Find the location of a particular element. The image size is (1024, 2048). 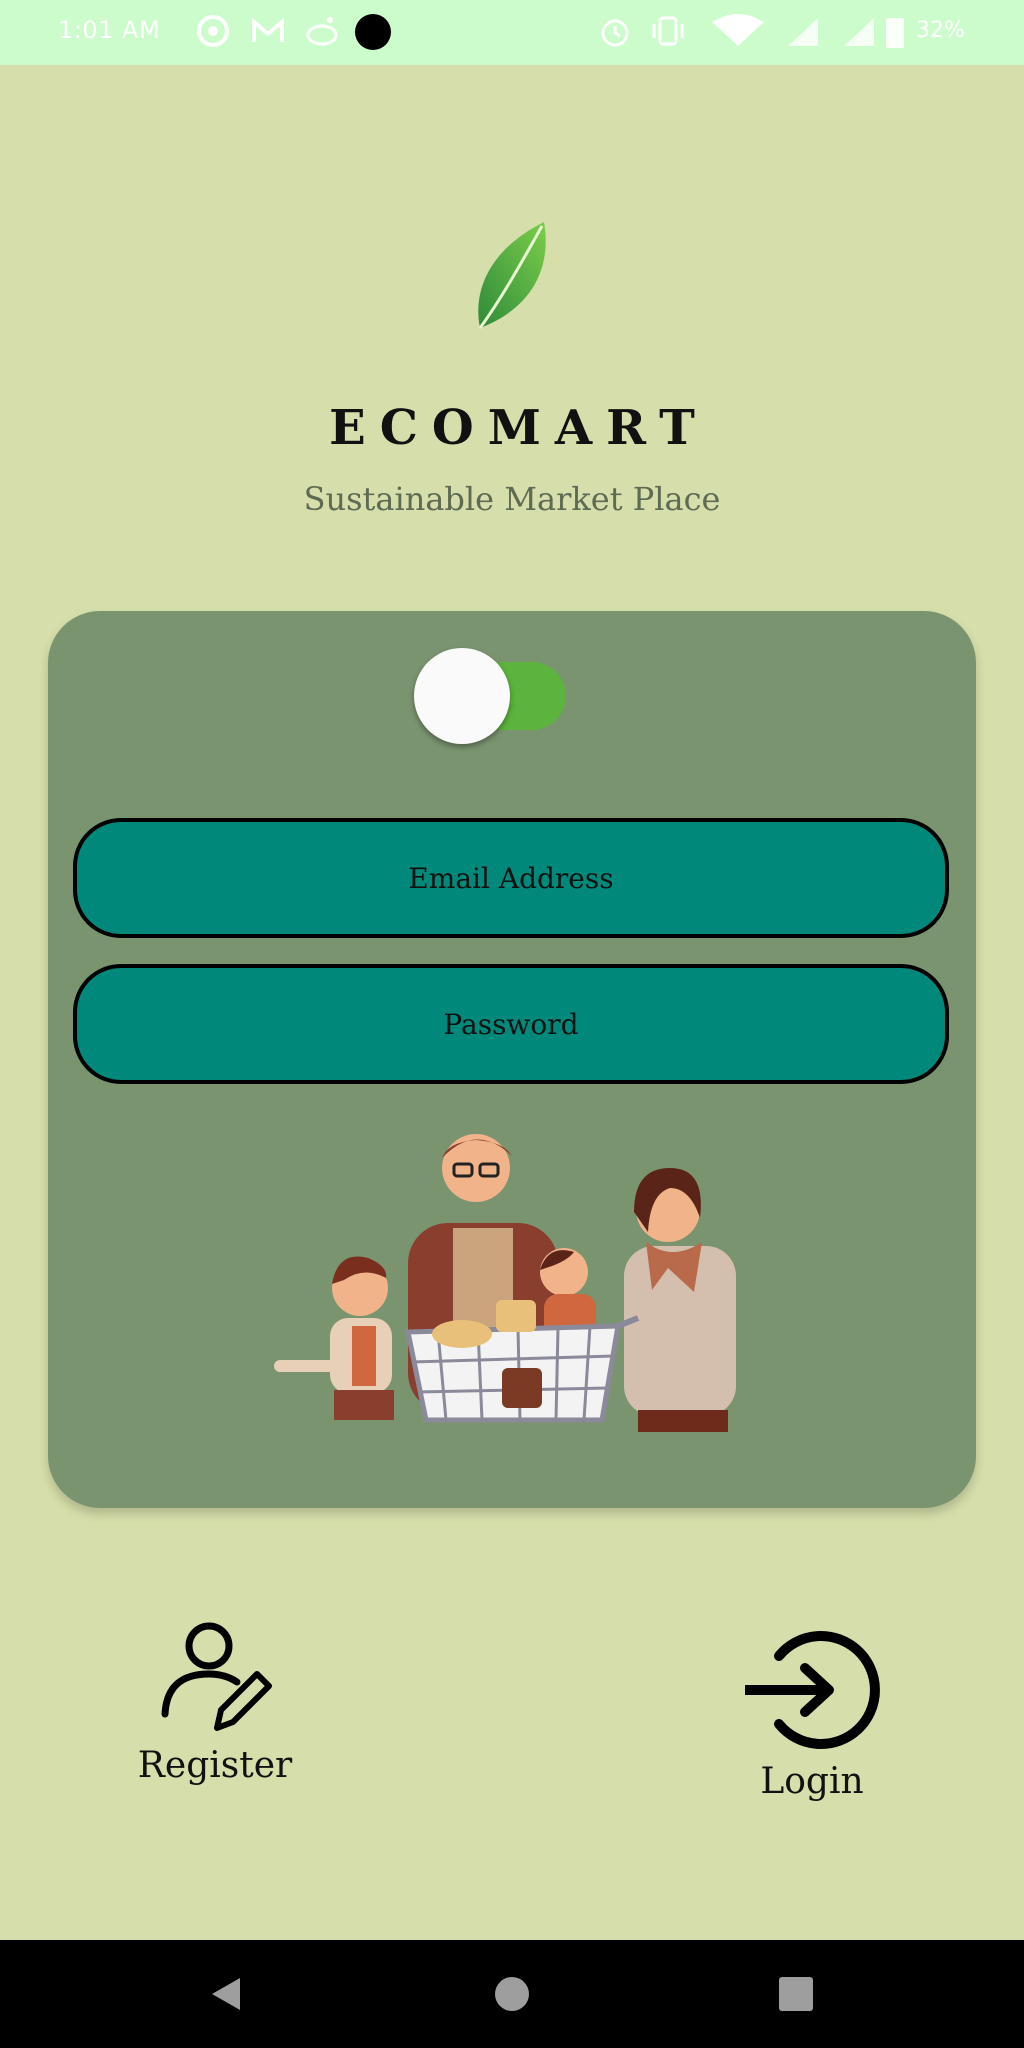

login-button: Login is located at coordinates (812, 1715).